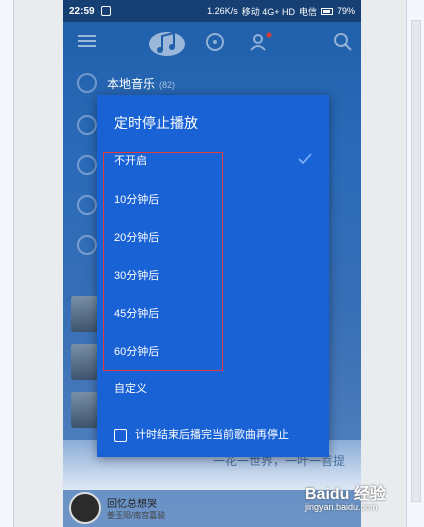 The image size is (424, 527). I want to click on battery-level: 79%, so click(345, 11).